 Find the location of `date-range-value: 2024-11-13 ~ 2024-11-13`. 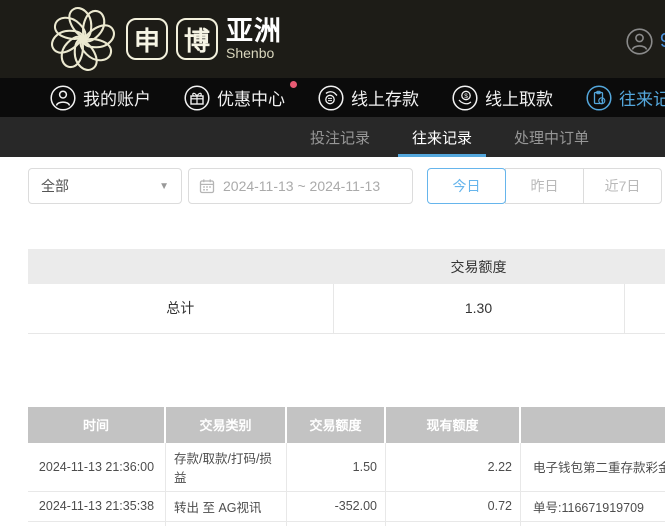

date-range-value: 2024-11-13 ~ 2024-11-13 is located at coordinates (302, 186).